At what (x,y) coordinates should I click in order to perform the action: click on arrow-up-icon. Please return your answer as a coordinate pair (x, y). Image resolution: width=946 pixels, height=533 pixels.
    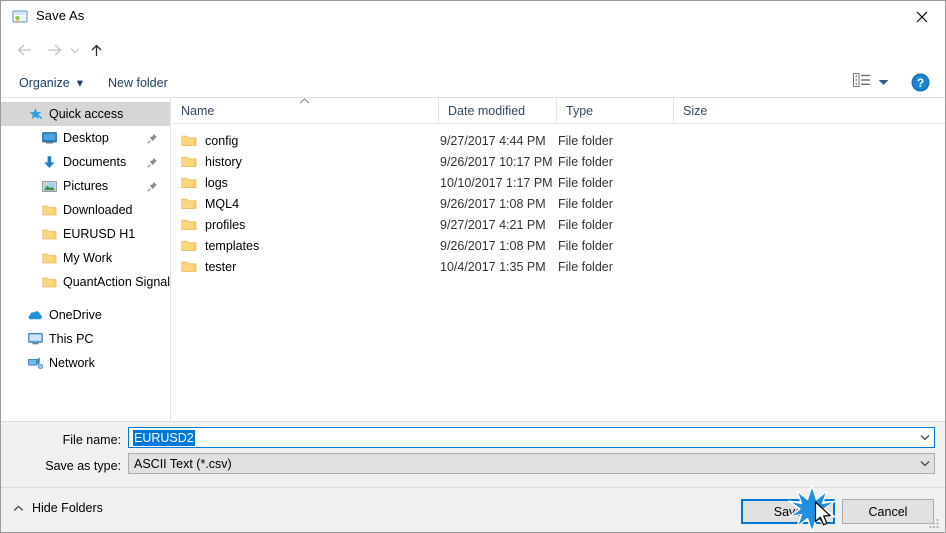
    Looking at the image, I should click on (96, 50).